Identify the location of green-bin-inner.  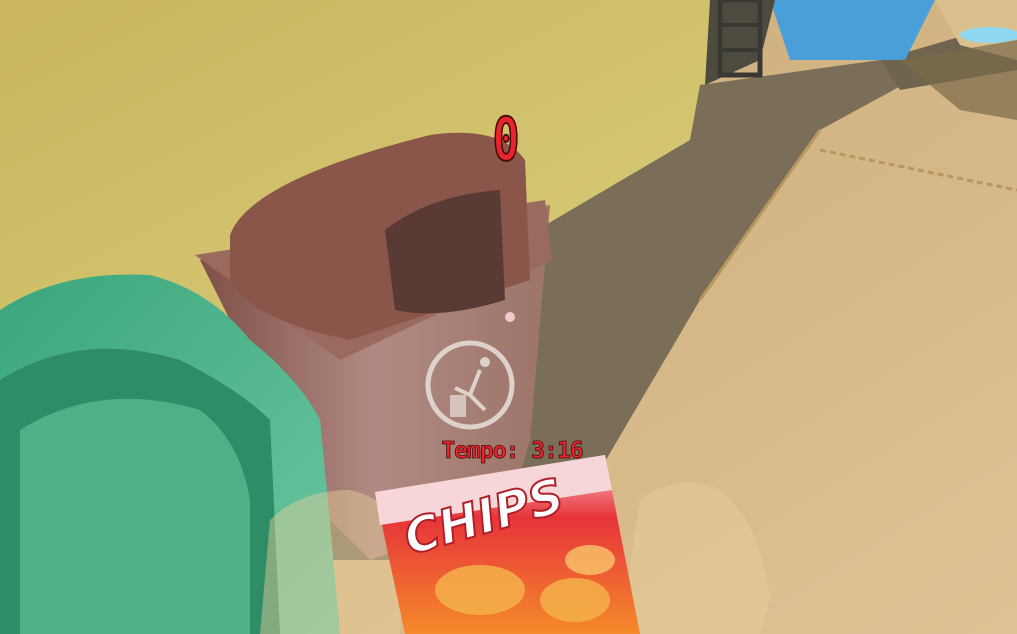
(135, 516).